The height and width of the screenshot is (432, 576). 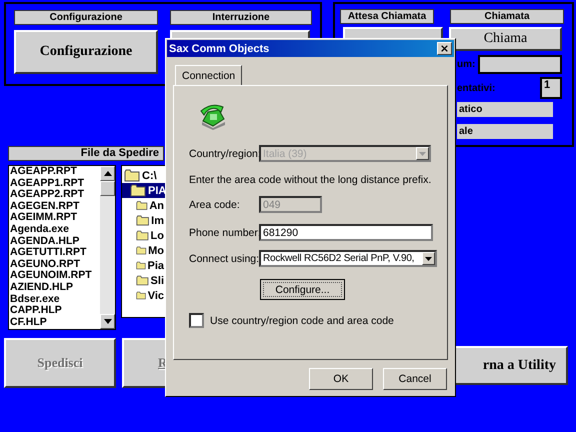 I want to click on scroll-down-button, so click(x=107, y=321).